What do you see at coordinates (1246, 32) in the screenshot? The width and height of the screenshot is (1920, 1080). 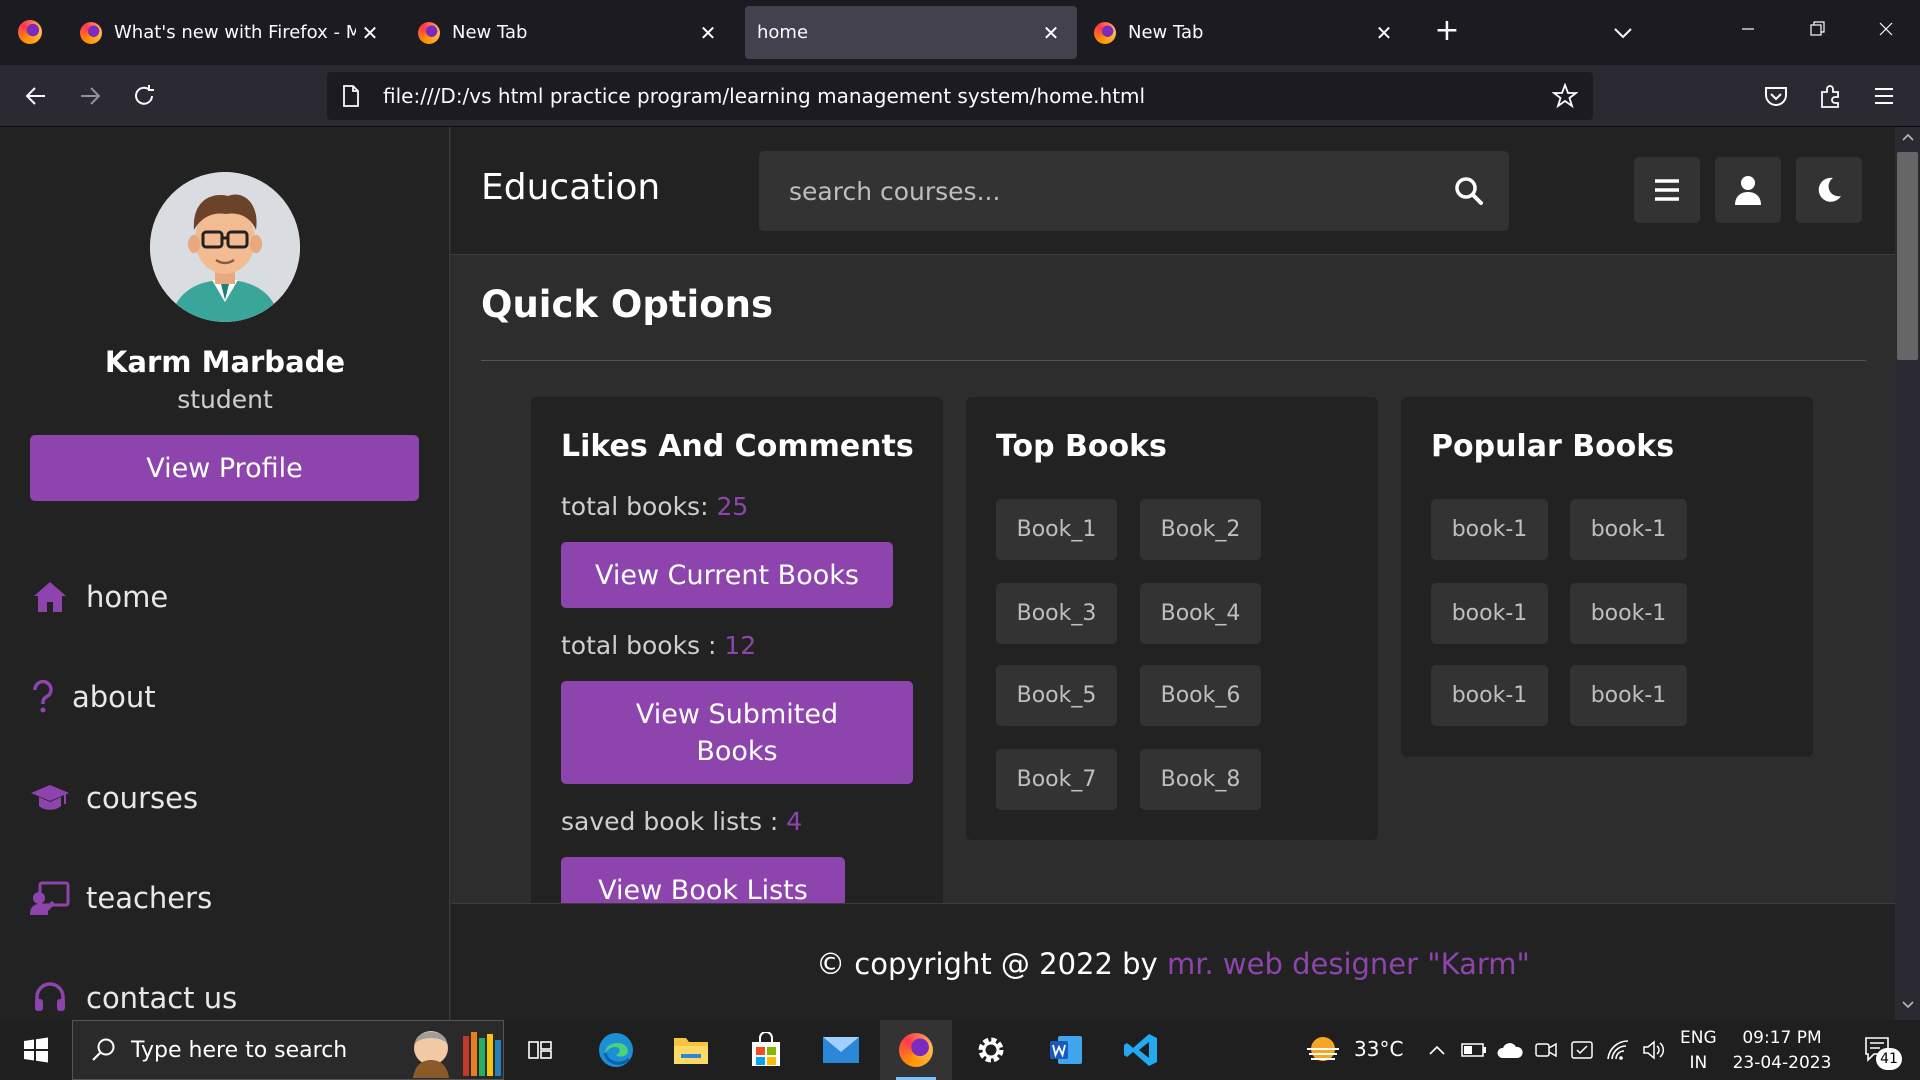 I see `tab-new-tab-2: New Tab ✕` at bounding box center [1246, 32].